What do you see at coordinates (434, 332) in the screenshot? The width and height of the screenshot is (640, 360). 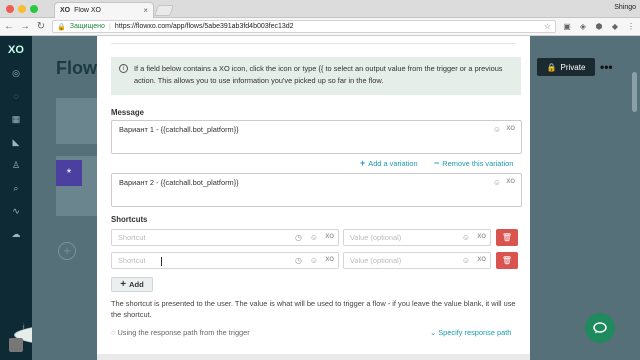 I see `chevron-down-icon: ⌄` at bounding box center [434, 332].